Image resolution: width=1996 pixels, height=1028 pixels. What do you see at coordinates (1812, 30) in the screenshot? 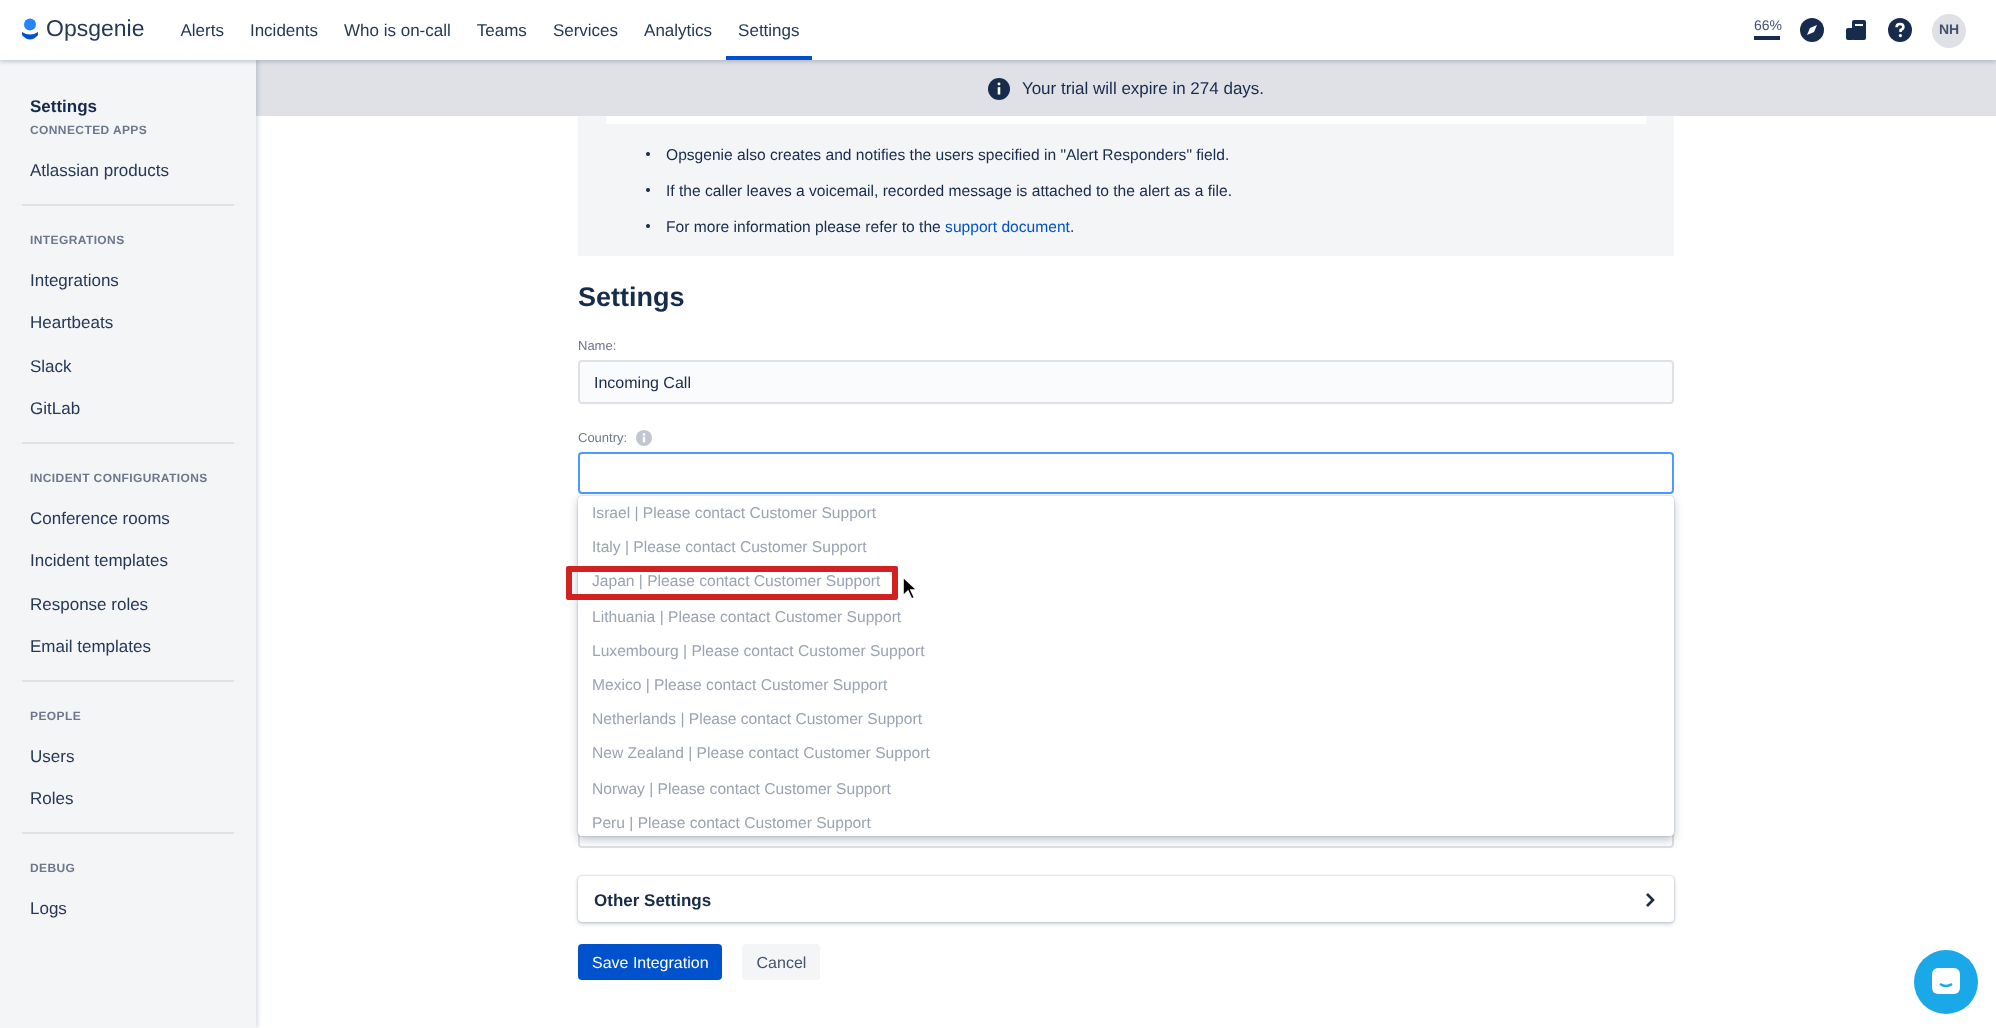
I see `compass-icon` at bounding box center [1812, 30].